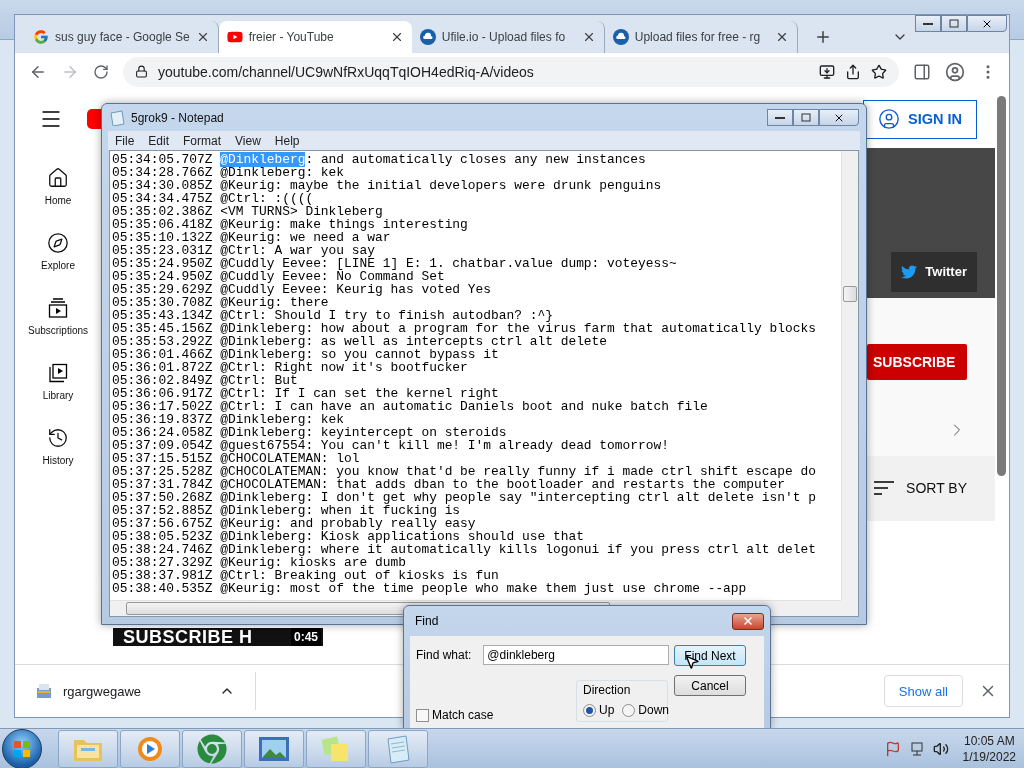  Describe the element at coordinates (122, 36) in the screenshot. I see `browser-tab: sus guy face - Google Se` at that location.